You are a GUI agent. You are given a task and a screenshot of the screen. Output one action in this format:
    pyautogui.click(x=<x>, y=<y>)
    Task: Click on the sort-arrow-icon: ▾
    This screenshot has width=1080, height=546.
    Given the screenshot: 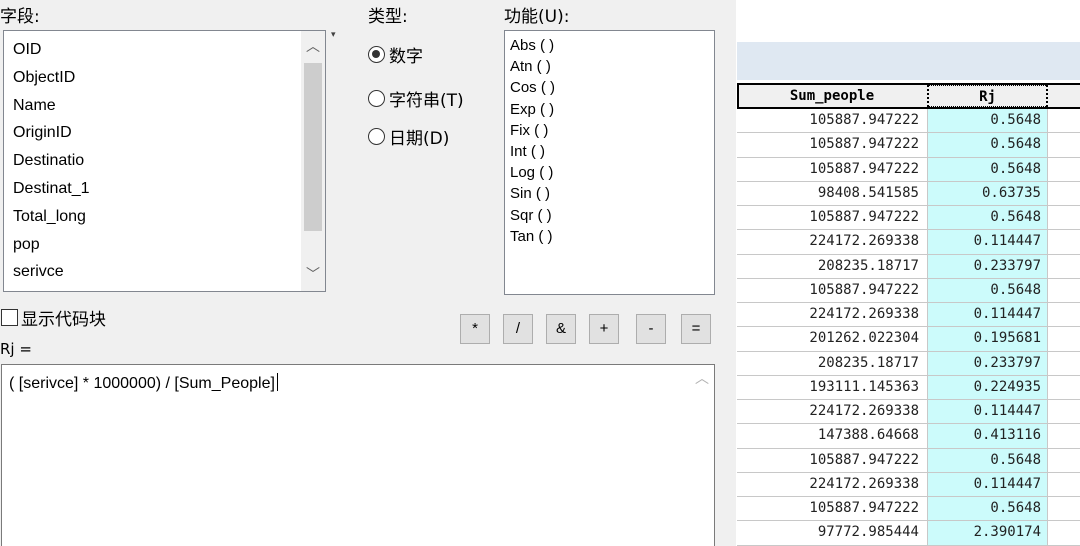 What is the action you would take?
    pyautogui.click(x=333, y=35)
    